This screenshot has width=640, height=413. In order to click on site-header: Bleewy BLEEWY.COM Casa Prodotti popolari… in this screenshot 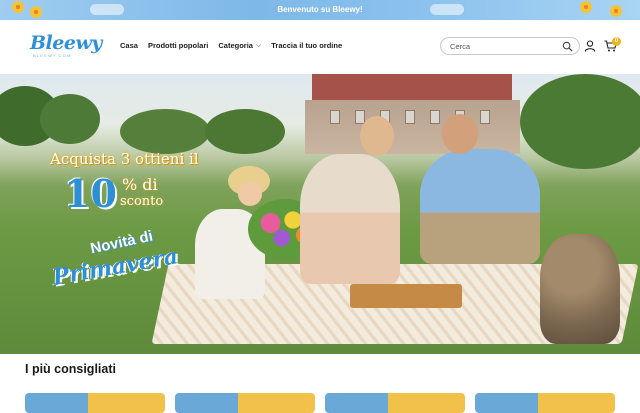, I will do `click(320, 47)`.